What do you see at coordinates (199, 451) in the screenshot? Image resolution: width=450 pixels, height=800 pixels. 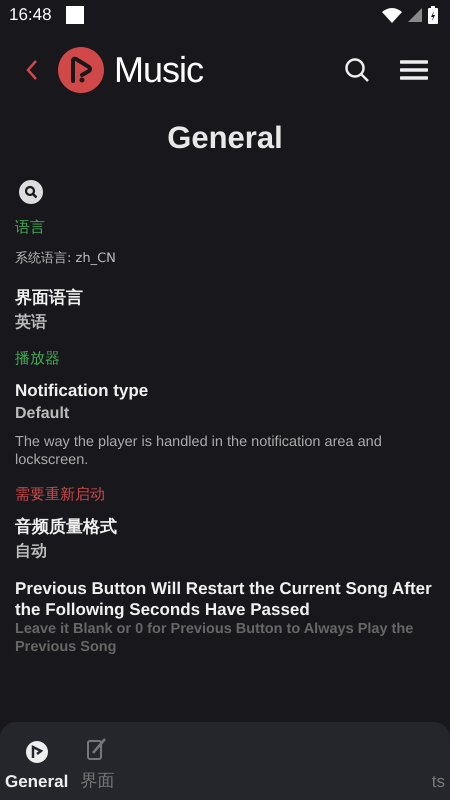 I see `setting-description: The way the player is handled in the notification area and lockscreen.` at bounding box center [199, 451].